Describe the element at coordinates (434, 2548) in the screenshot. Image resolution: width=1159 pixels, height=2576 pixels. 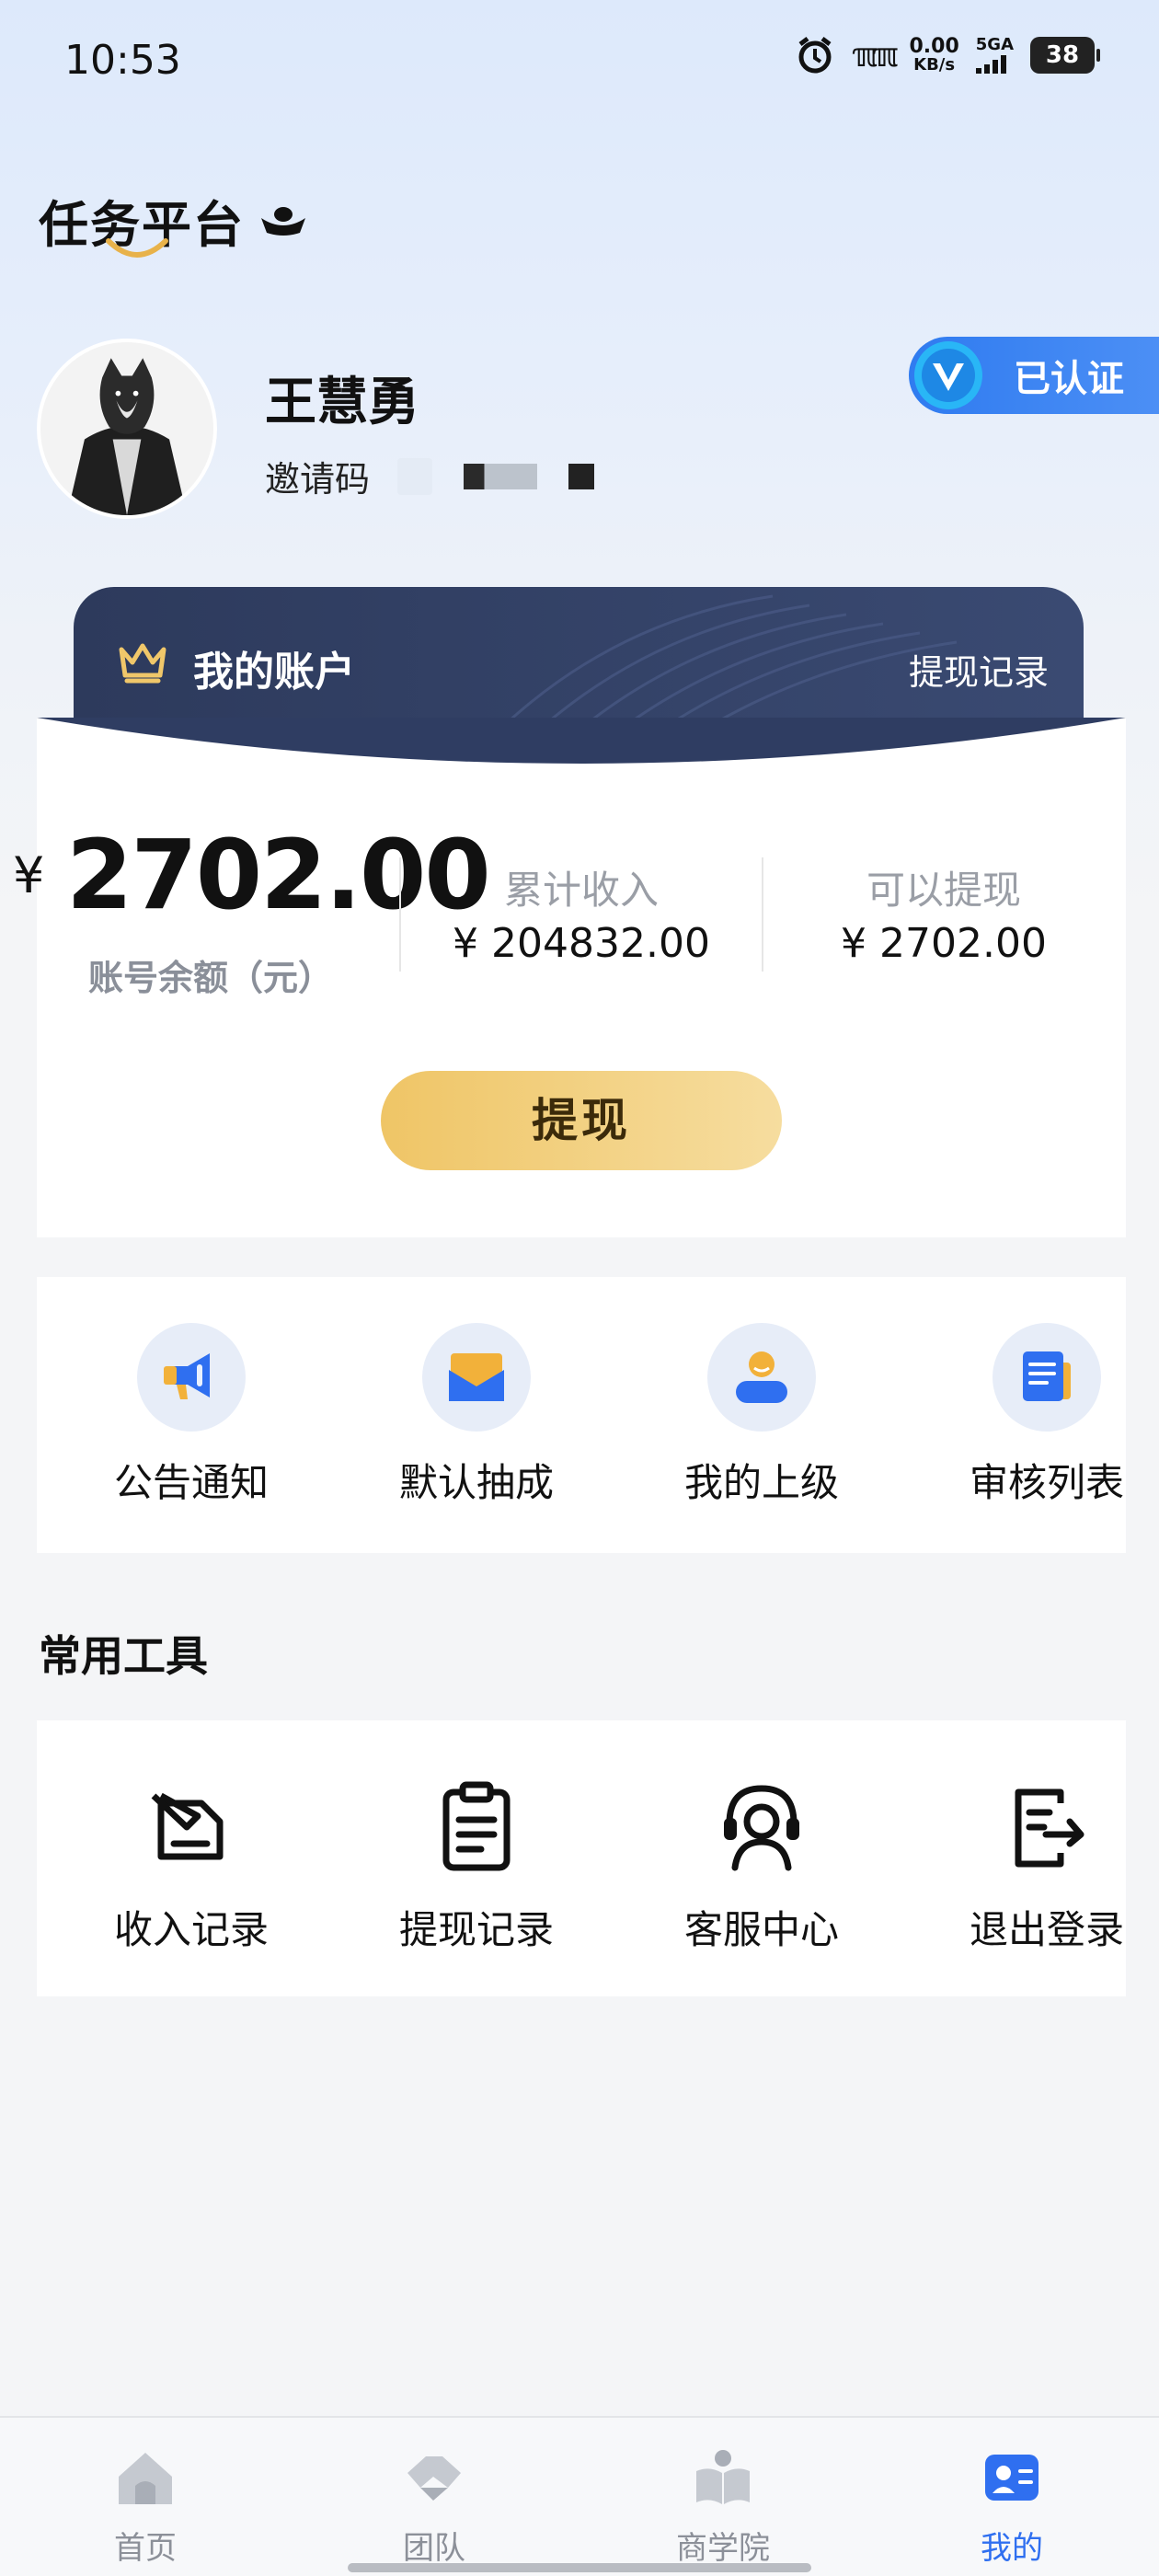
I see `tab-label: 团队` at that location.